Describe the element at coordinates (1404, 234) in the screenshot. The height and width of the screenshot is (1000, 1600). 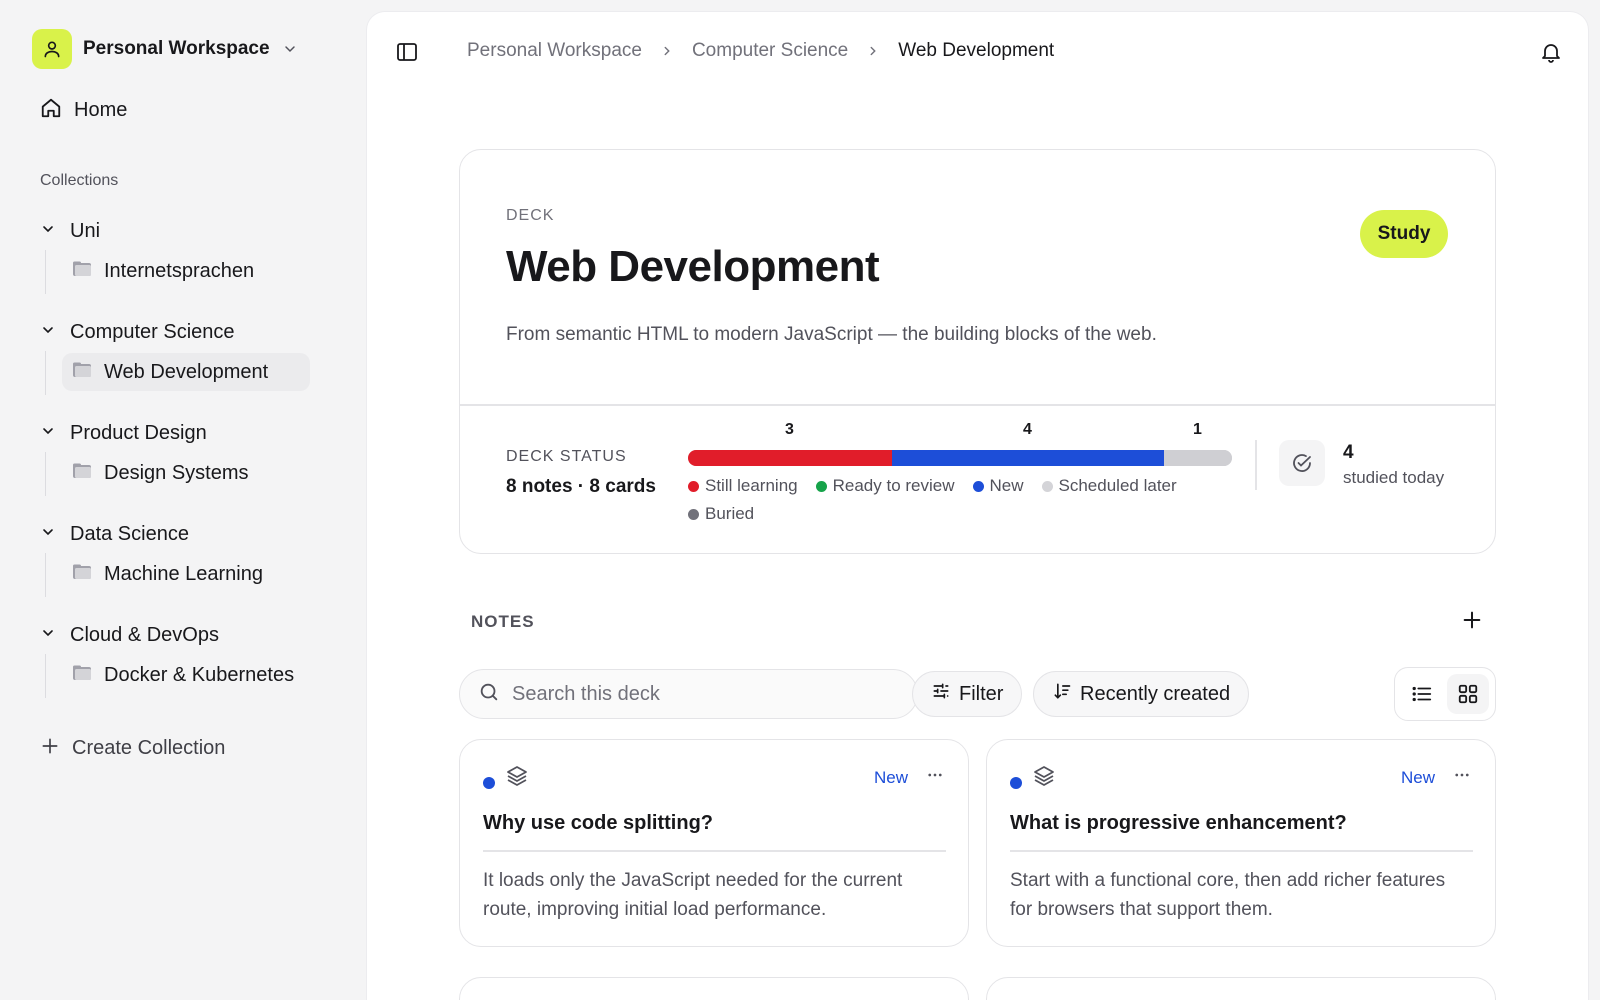
I see `study-button: Study` at that location.